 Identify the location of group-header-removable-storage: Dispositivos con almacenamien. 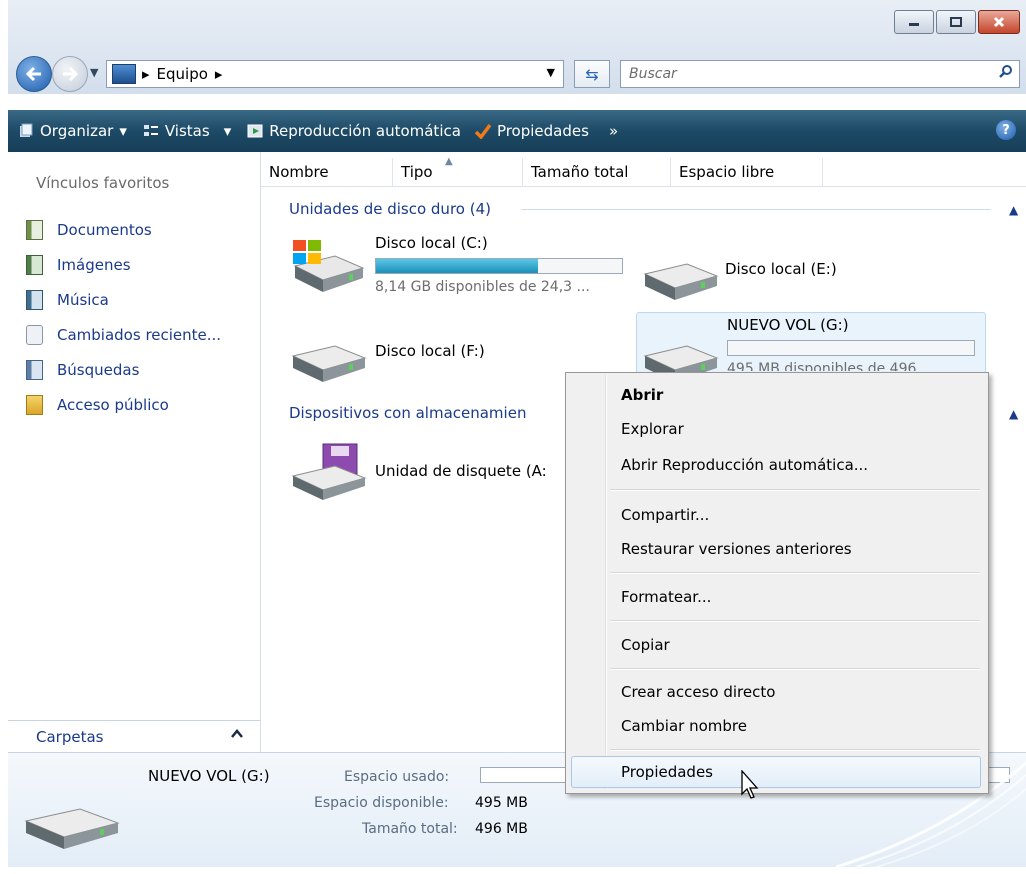
(407, 413).